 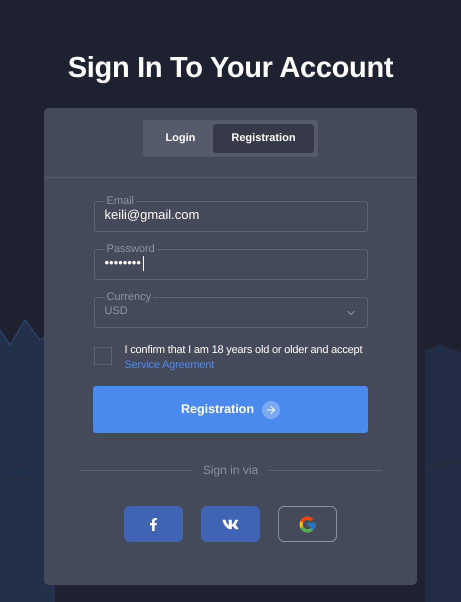 I want to click on google-icon, so click(x=307, y=524).